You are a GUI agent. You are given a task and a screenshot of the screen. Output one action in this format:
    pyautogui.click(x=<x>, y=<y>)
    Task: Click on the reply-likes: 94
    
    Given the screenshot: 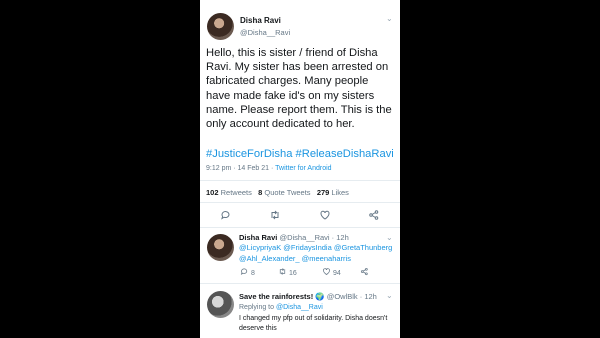 What is the action you would take?
    pyautogui.click(x=331, y=272)
    